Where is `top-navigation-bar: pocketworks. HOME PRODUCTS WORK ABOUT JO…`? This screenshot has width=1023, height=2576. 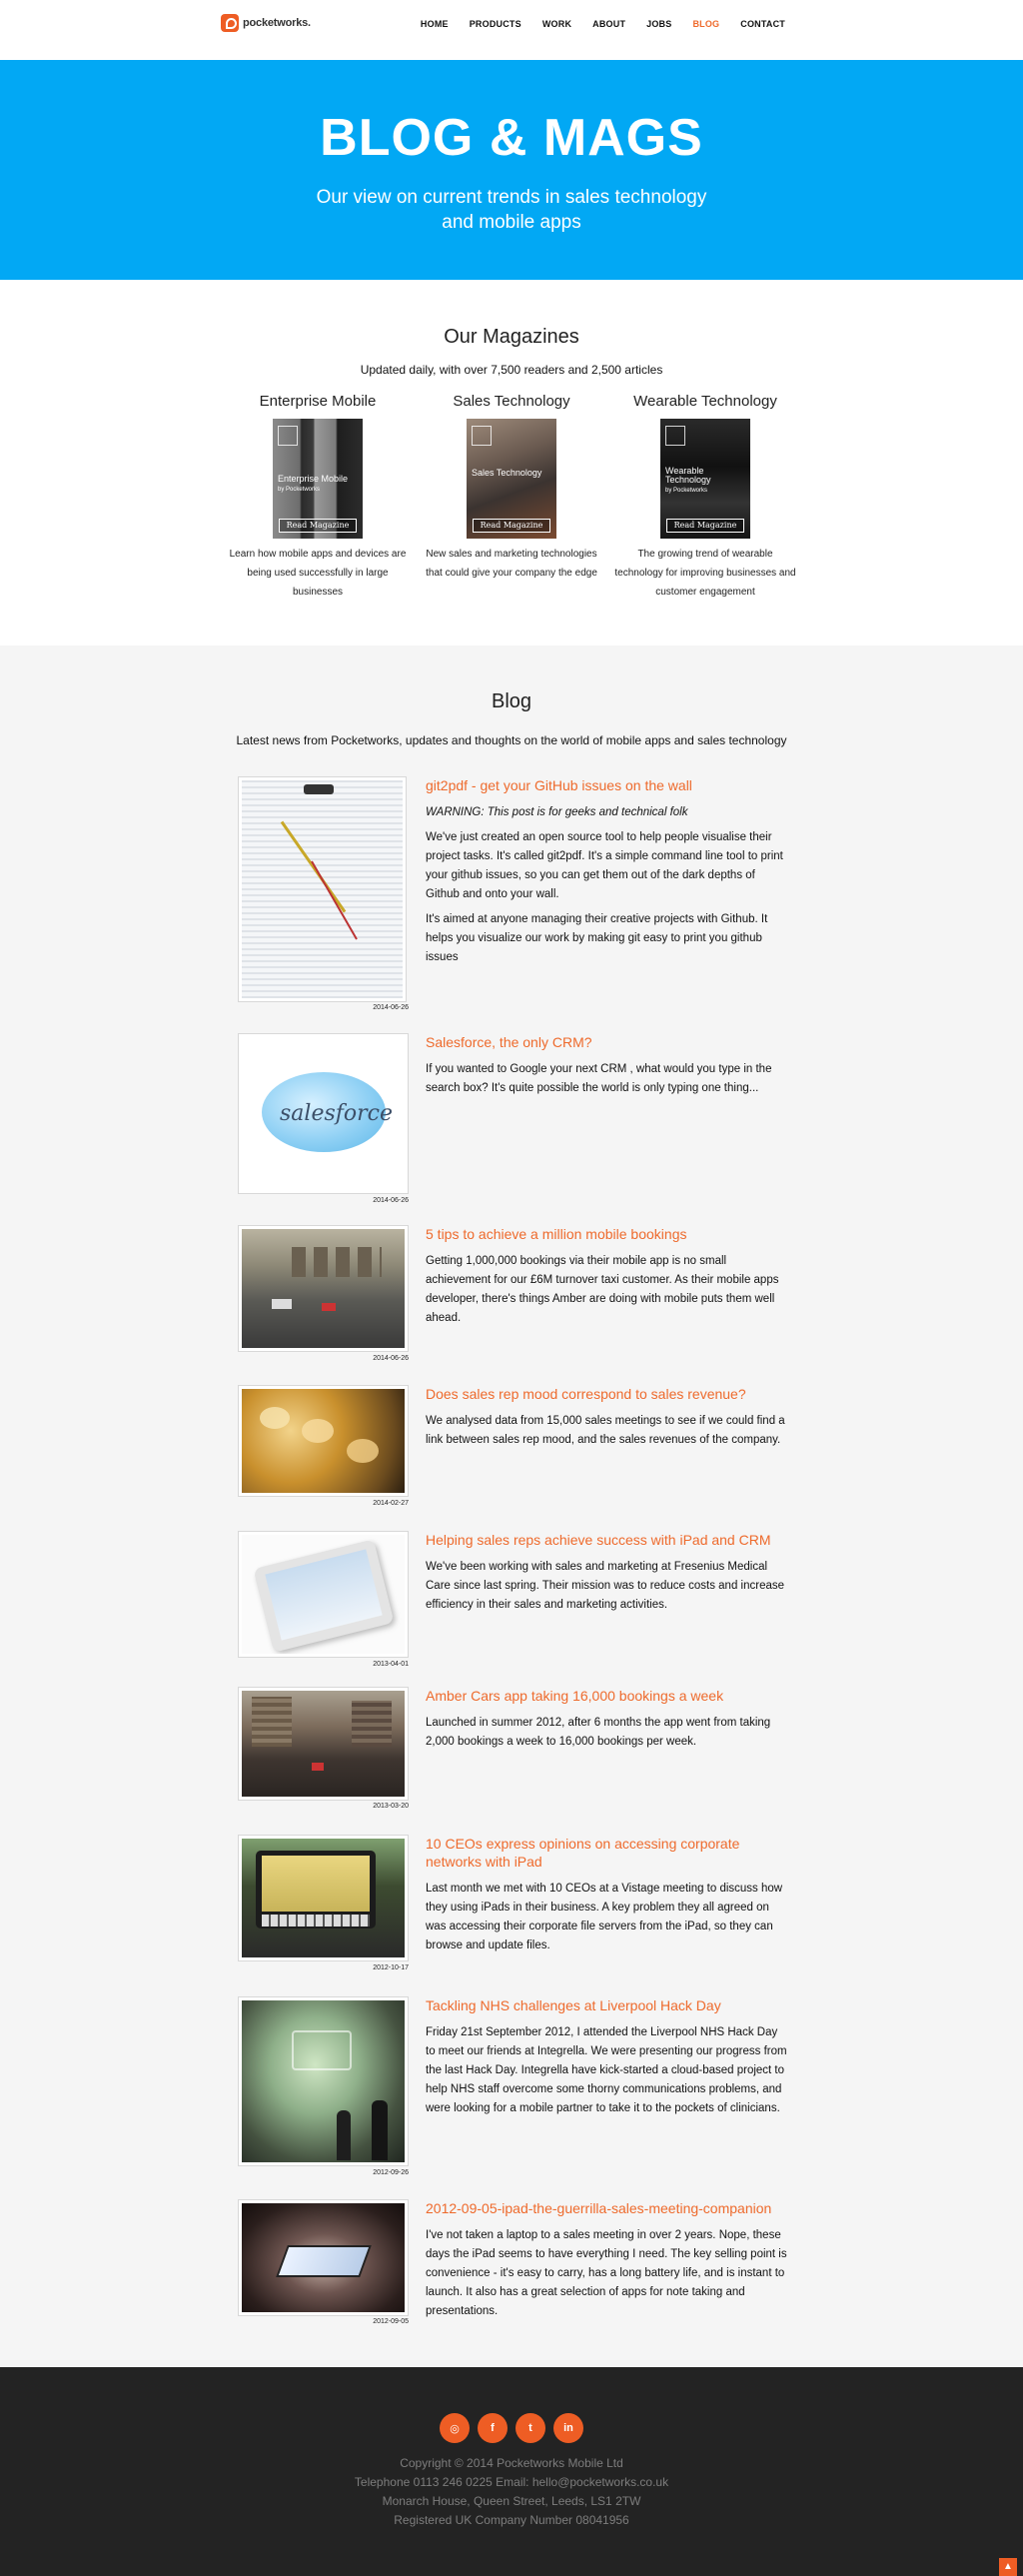
top-navigation-bar: pocketworks. HOME PRODUCTS WORK ABOUT JO… is located at coordinates (511, 30).